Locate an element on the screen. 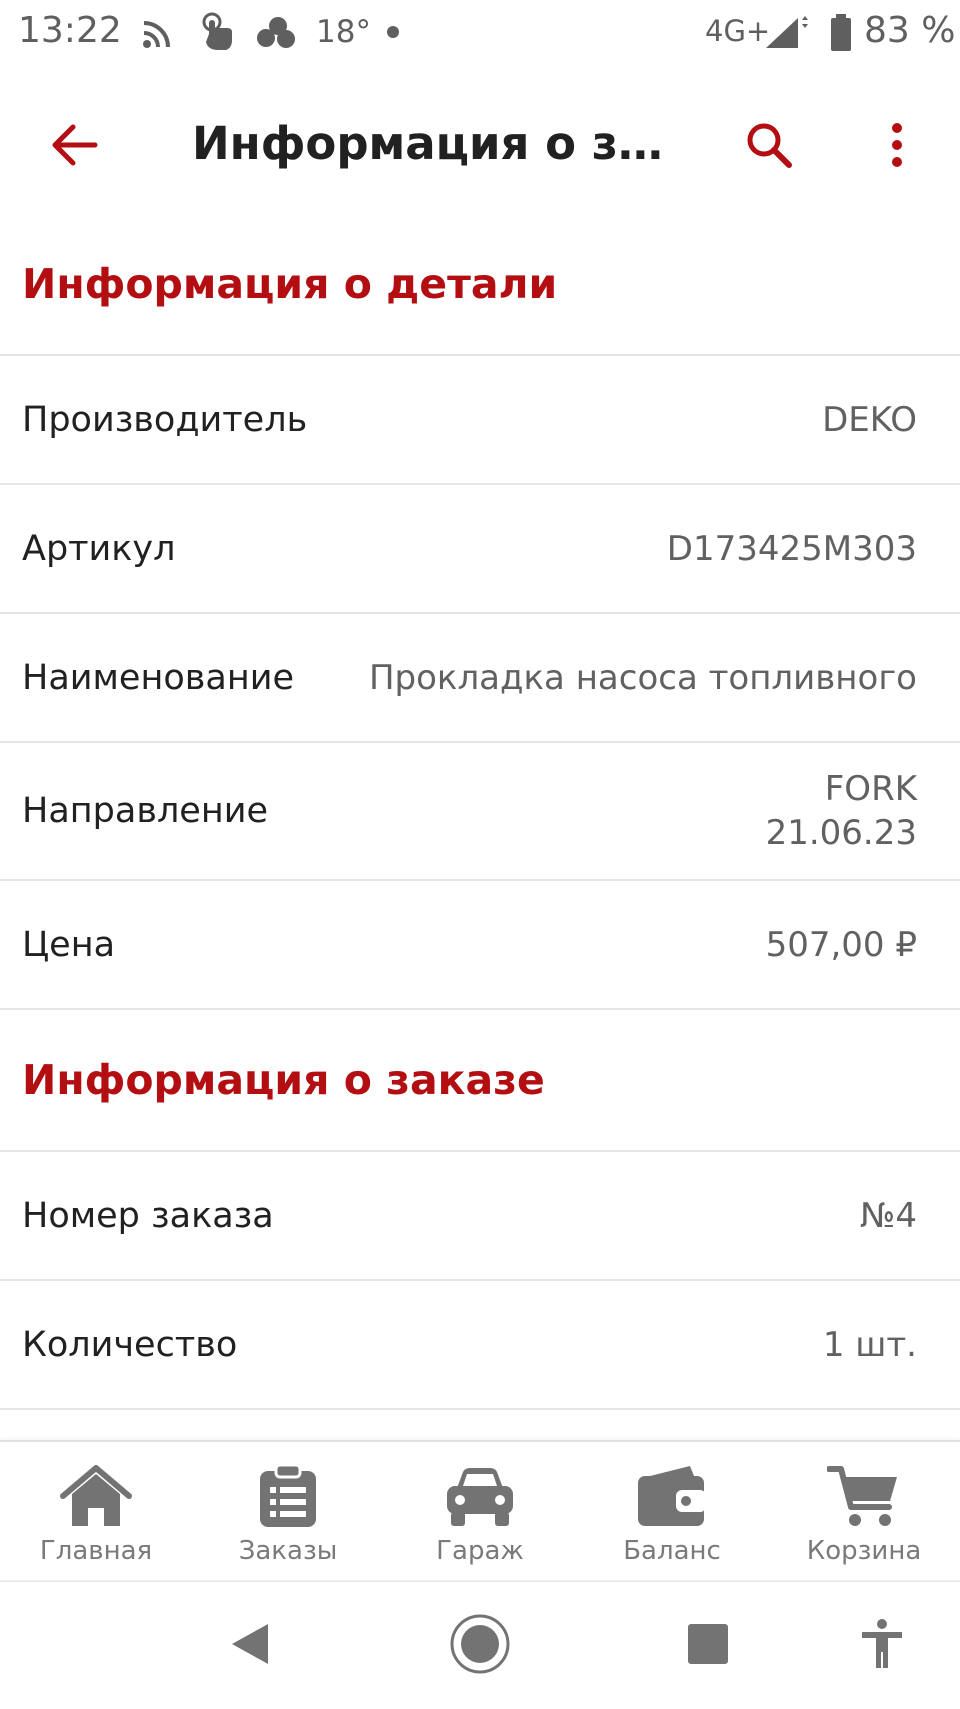  nav-item-garage: Гараж is located at coordinates (480, 1512).